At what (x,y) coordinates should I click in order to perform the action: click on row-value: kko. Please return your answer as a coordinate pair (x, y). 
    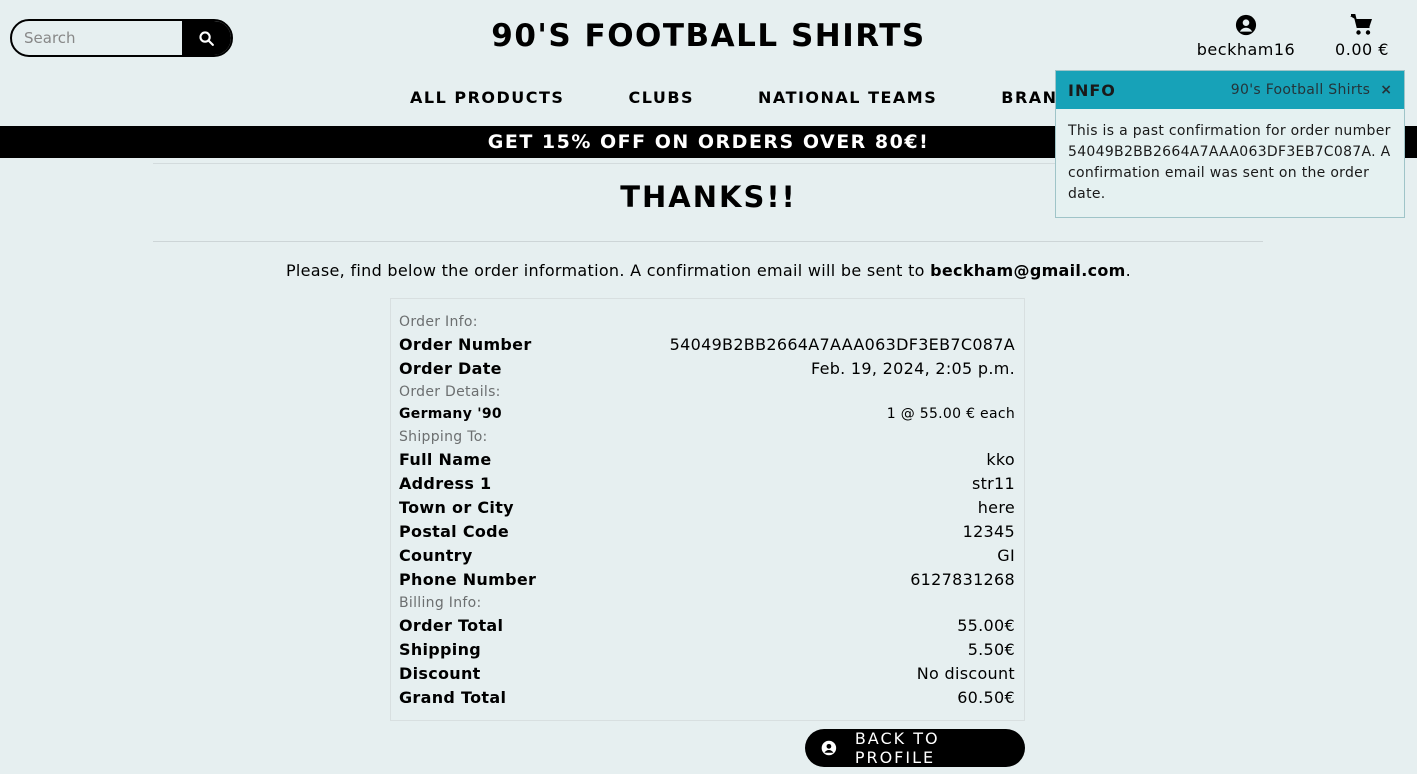
    Looking at the image, I should click on (1000, 459).